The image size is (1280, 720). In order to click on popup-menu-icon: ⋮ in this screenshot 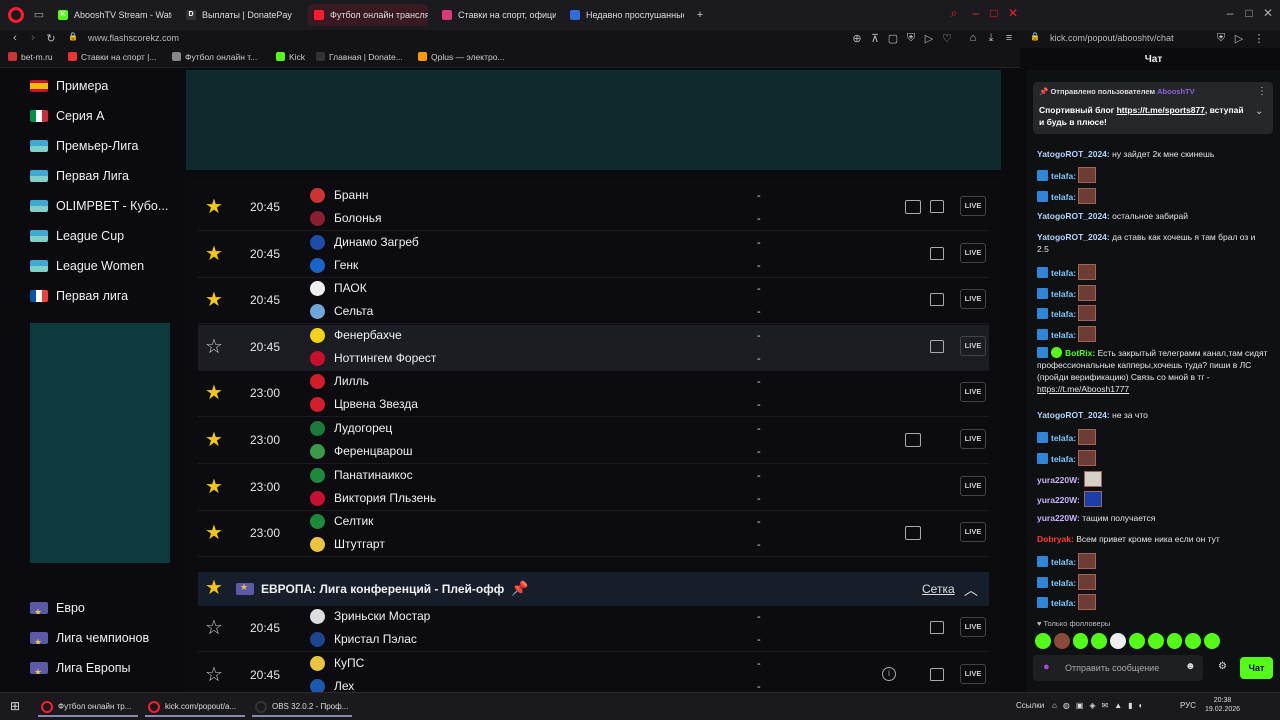, I will do `click(1259, 38)`.